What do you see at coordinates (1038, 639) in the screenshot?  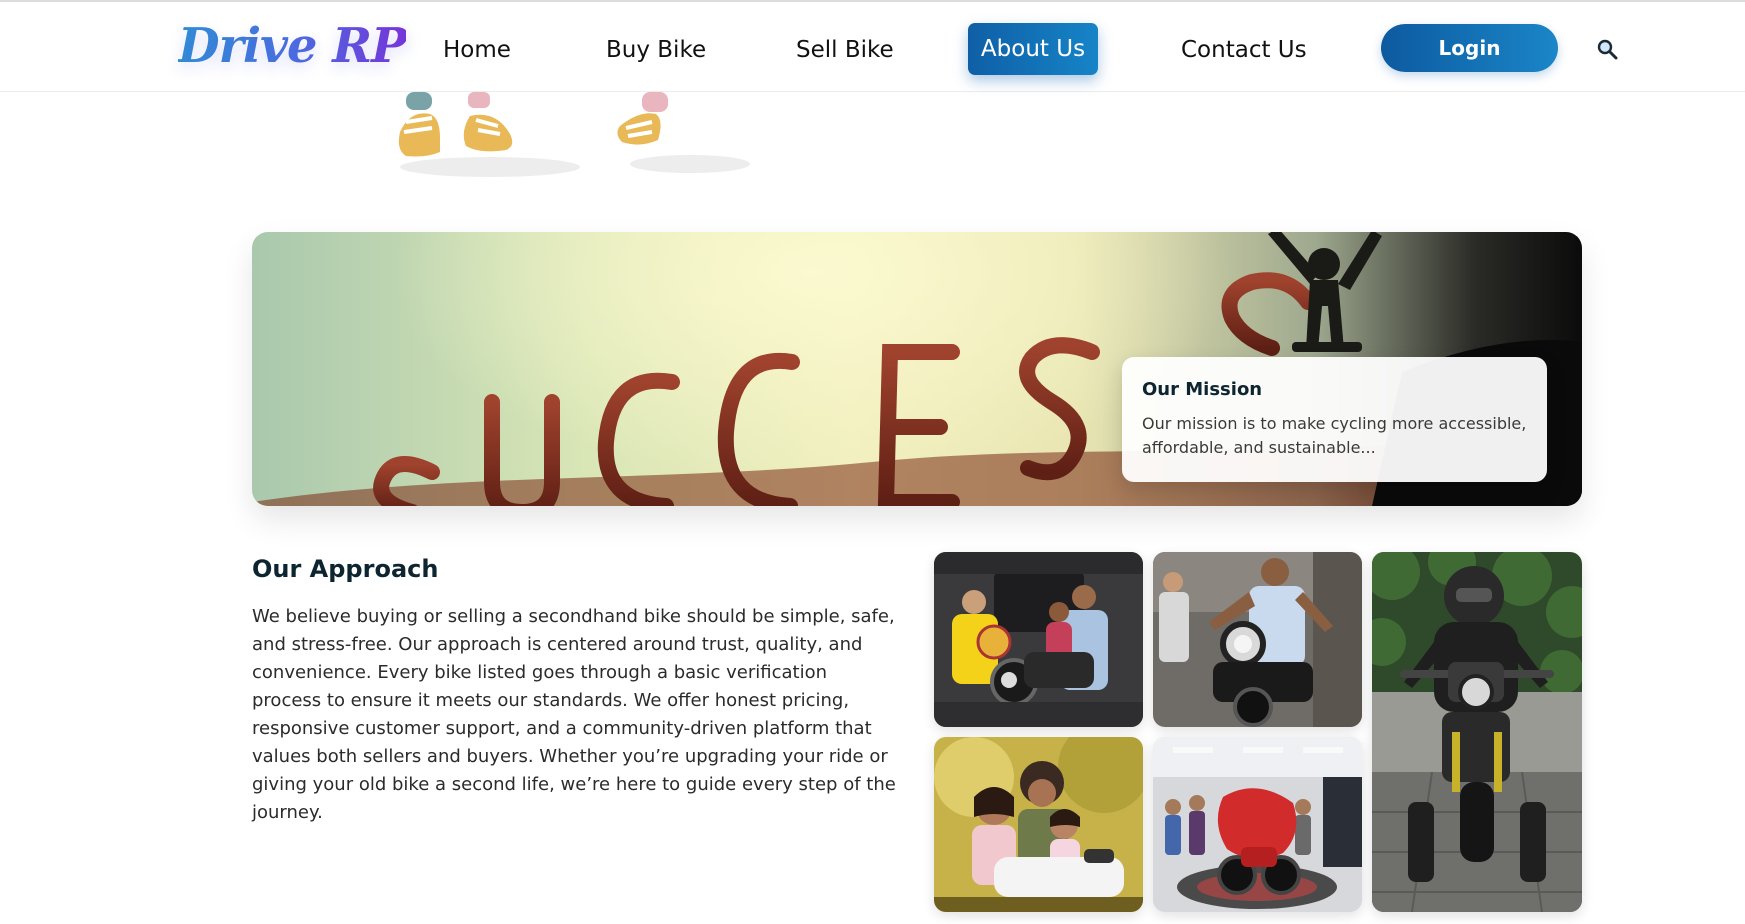 I see `photo-bike-handover` at bounding box center [1038, 639].